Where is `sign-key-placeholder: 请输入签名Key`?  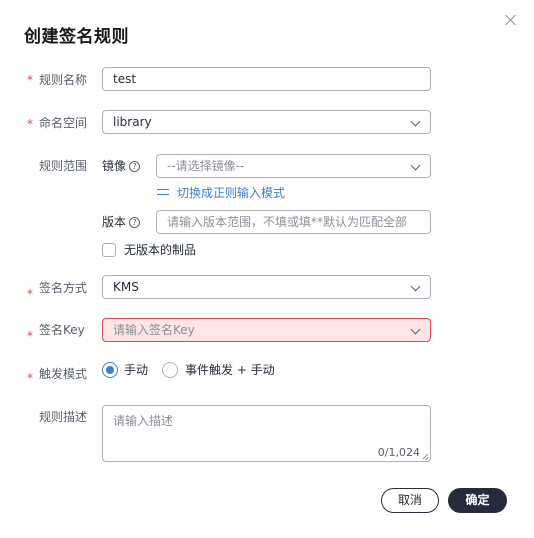 sign-key-placeholder: 请输入签名Key is located at coordinates (154, 330).